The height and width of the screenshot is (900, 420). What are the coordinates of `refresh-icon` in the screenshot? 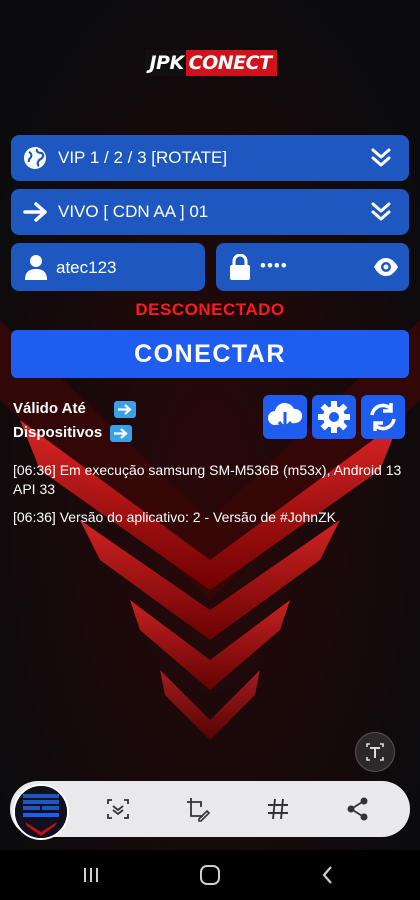 It's located at (383, 417).